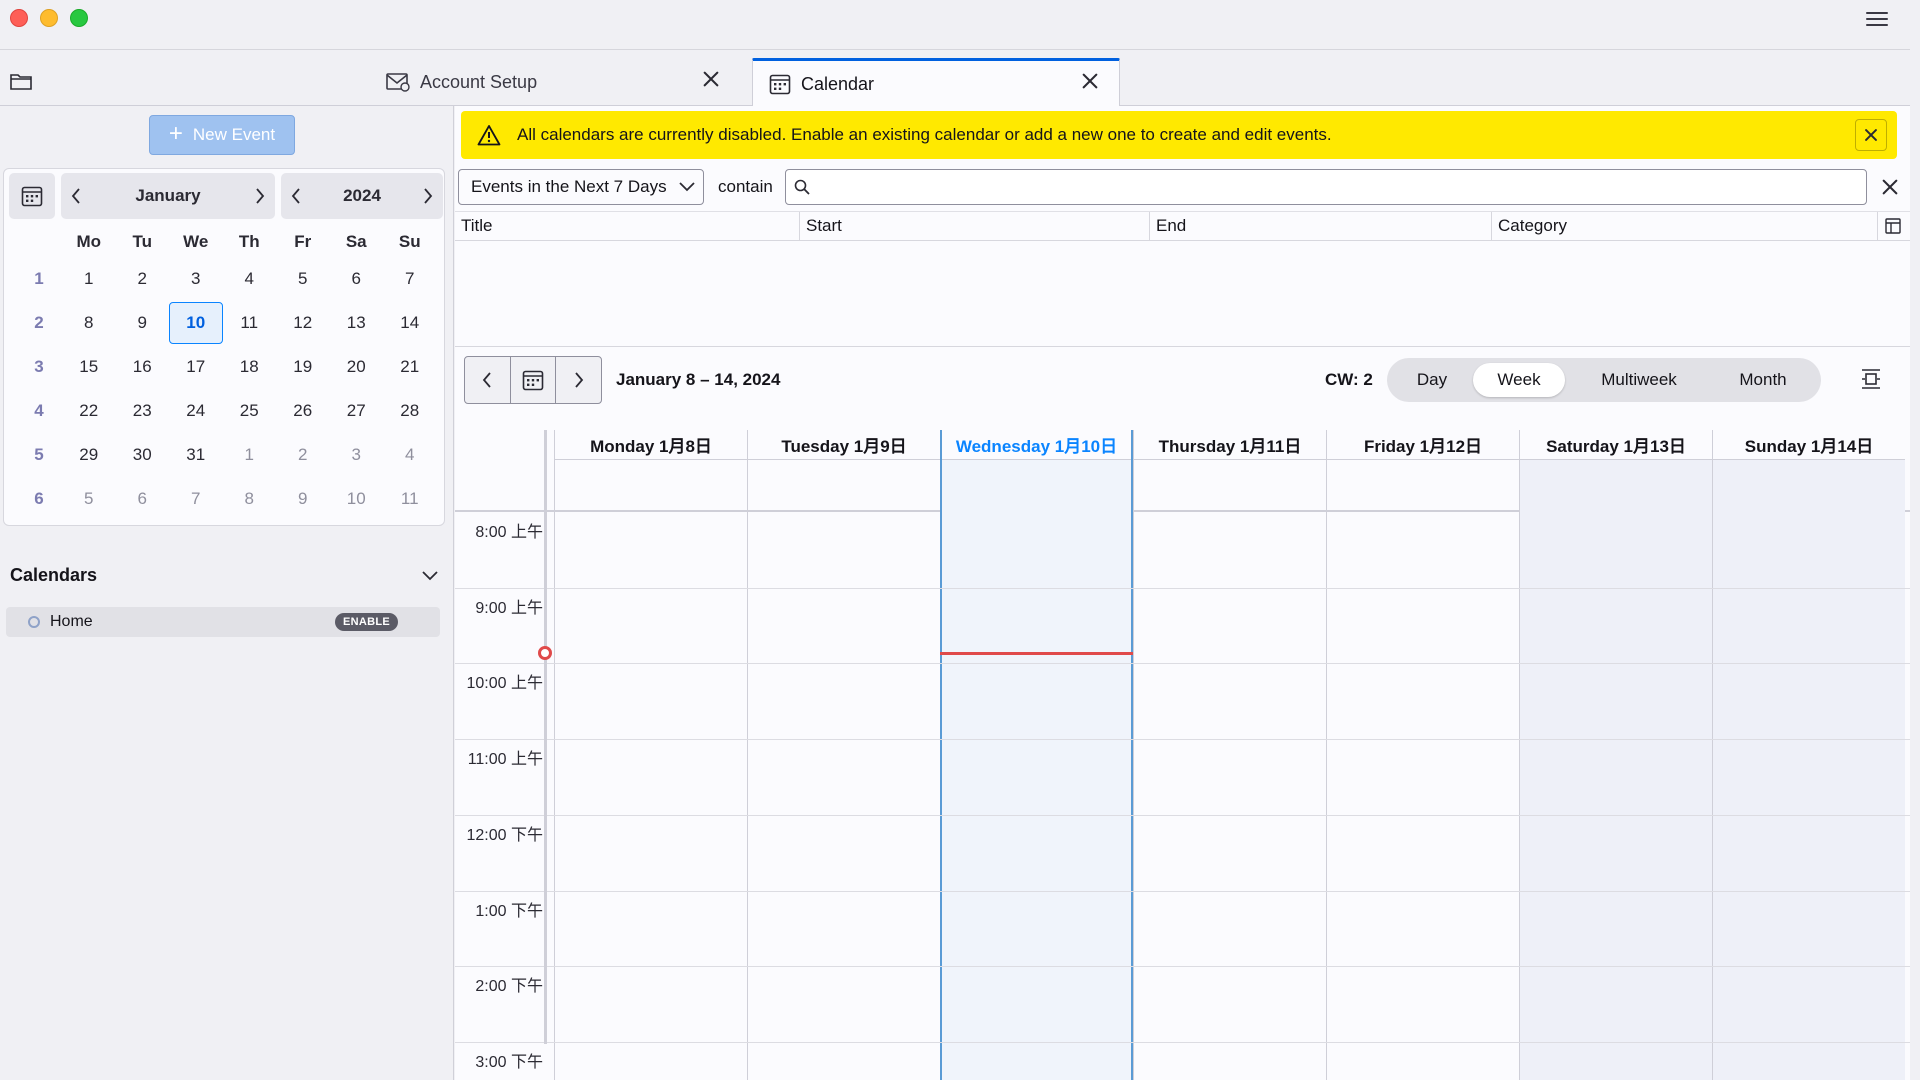  Describe the element at coordinates (39, 323) in the screenshot. I see `week-number: 2` at that location.